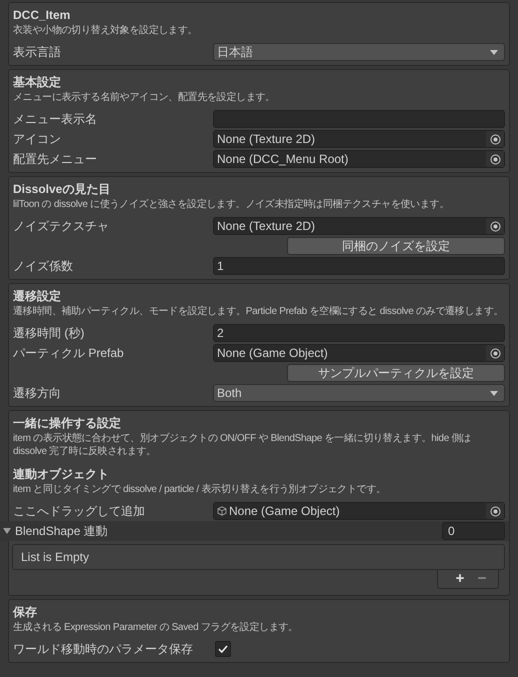  Describe the element at coordinates (61, 189) in the screenshot. I see `section-title: Dissolveの見た目` at that location.